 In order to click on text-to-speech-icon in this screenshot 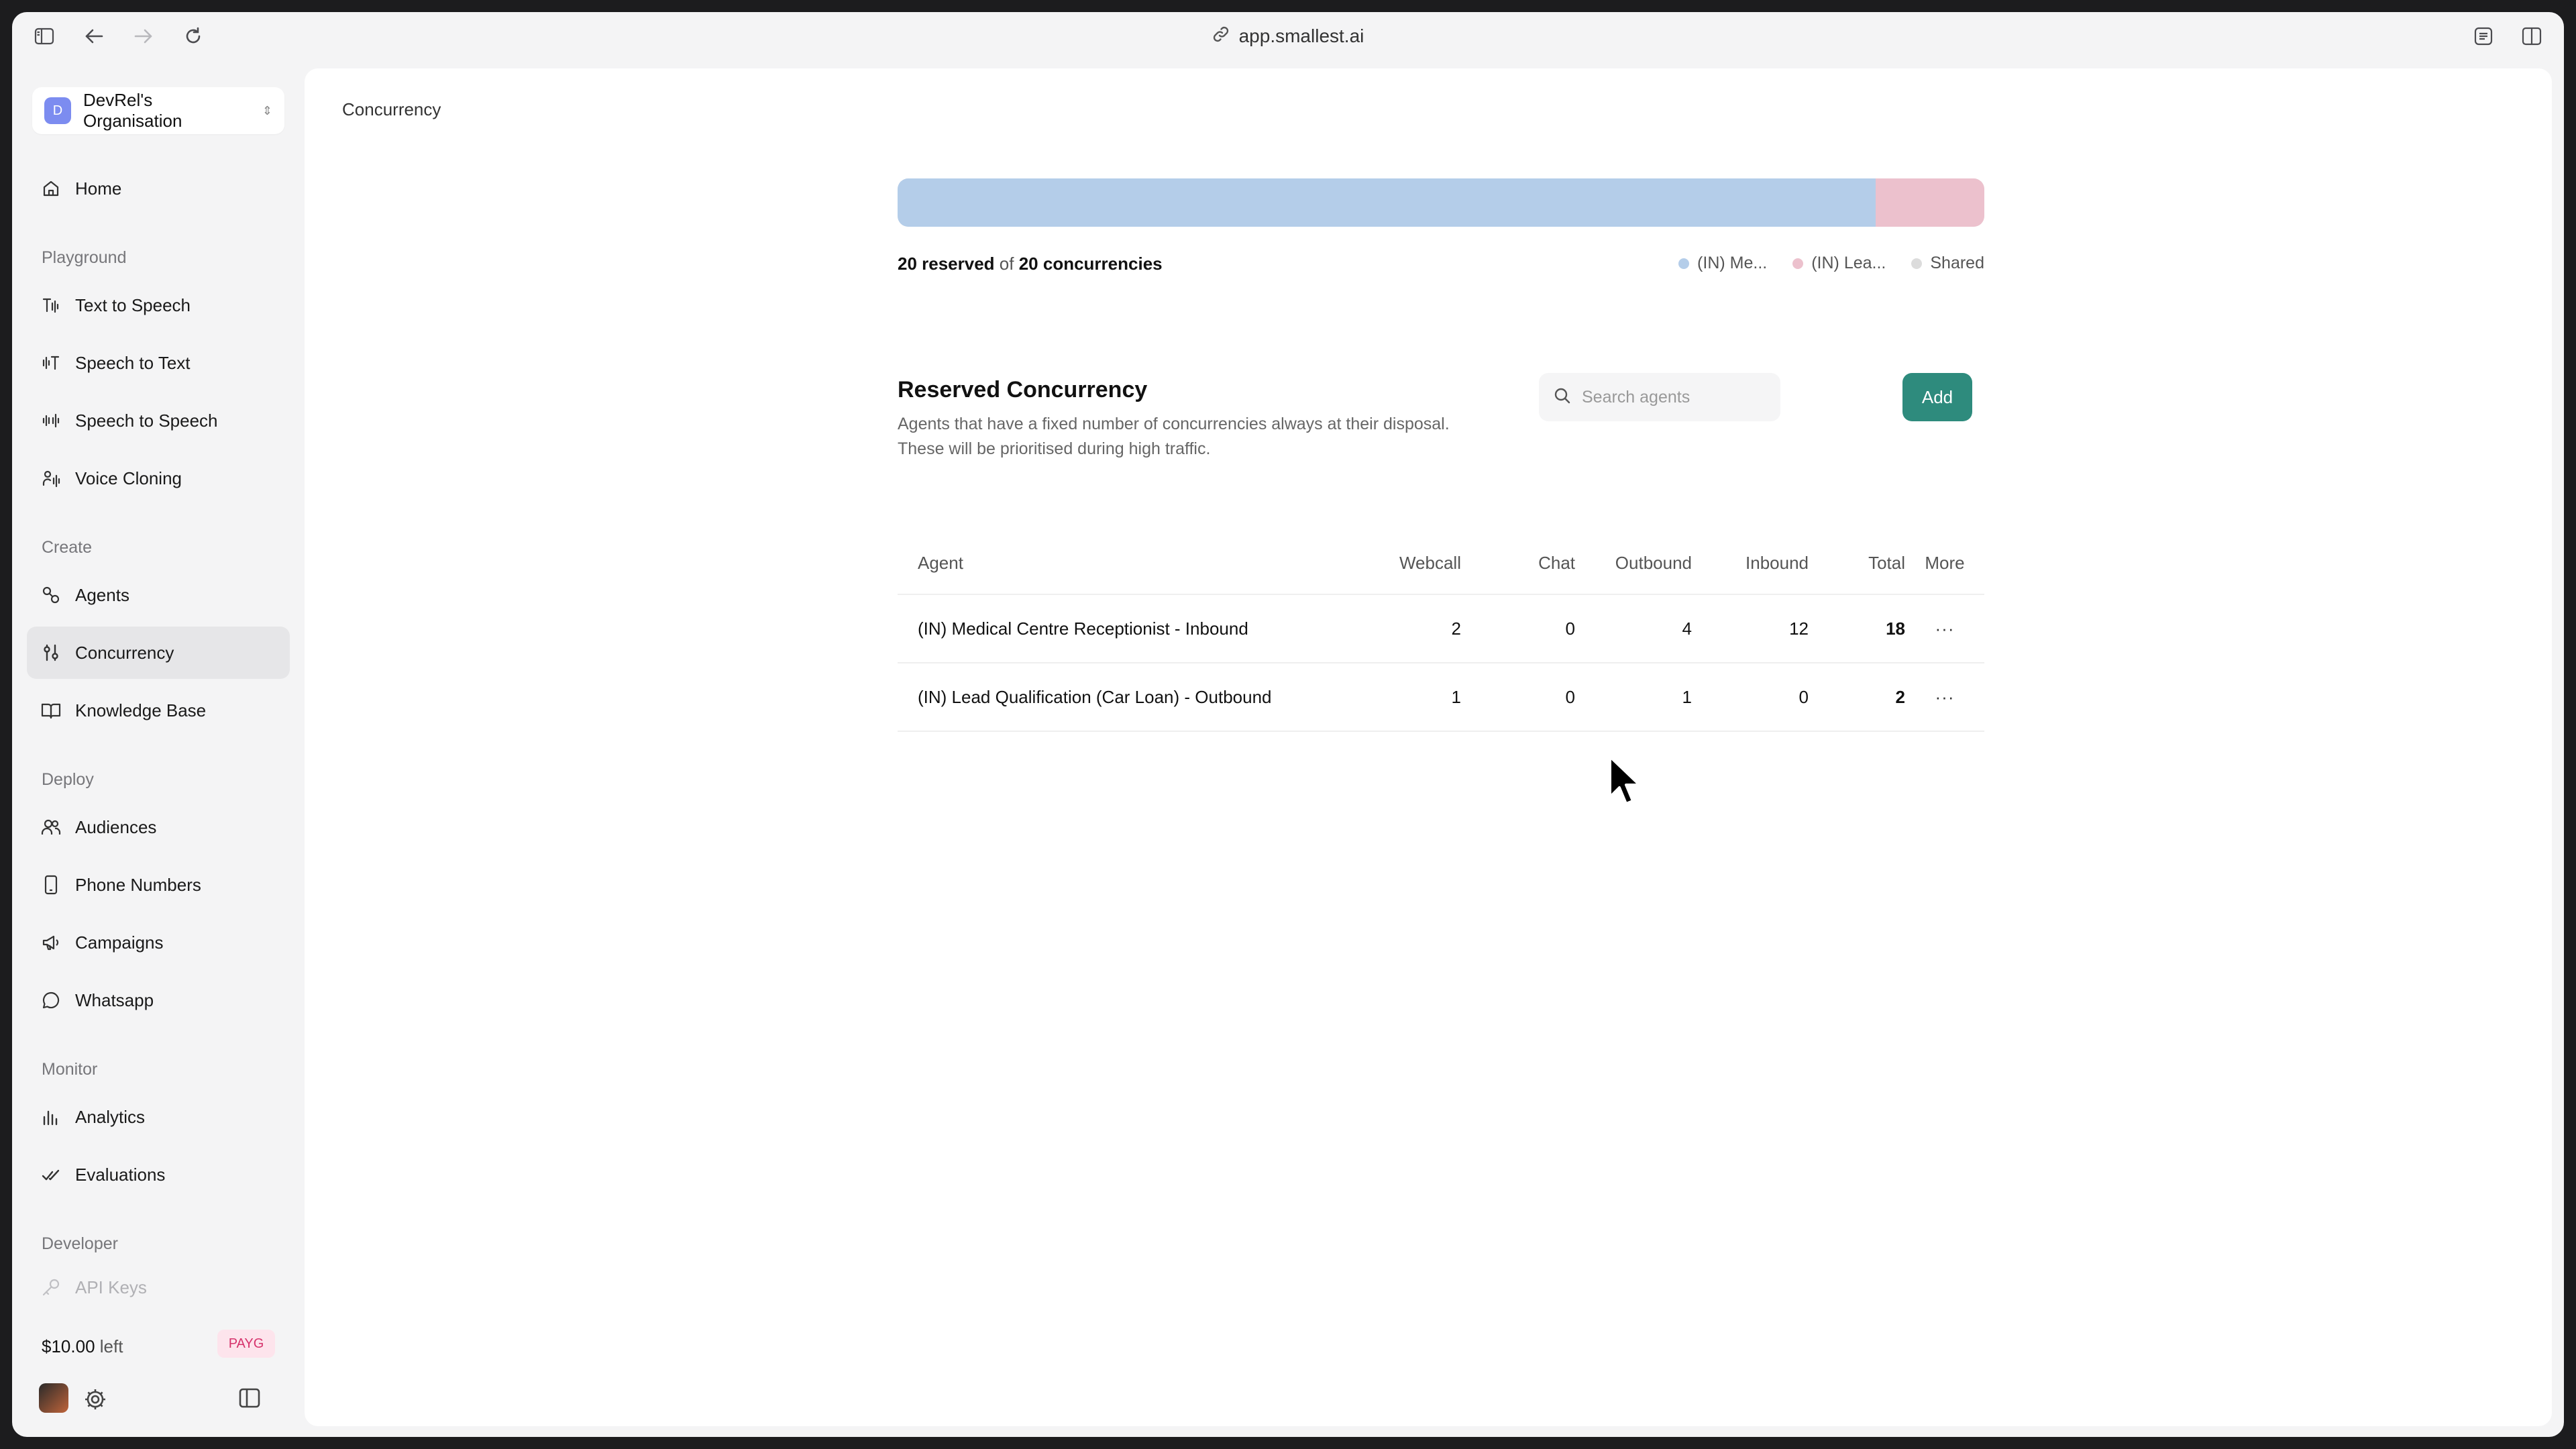, I will do `click(51, 305)`.